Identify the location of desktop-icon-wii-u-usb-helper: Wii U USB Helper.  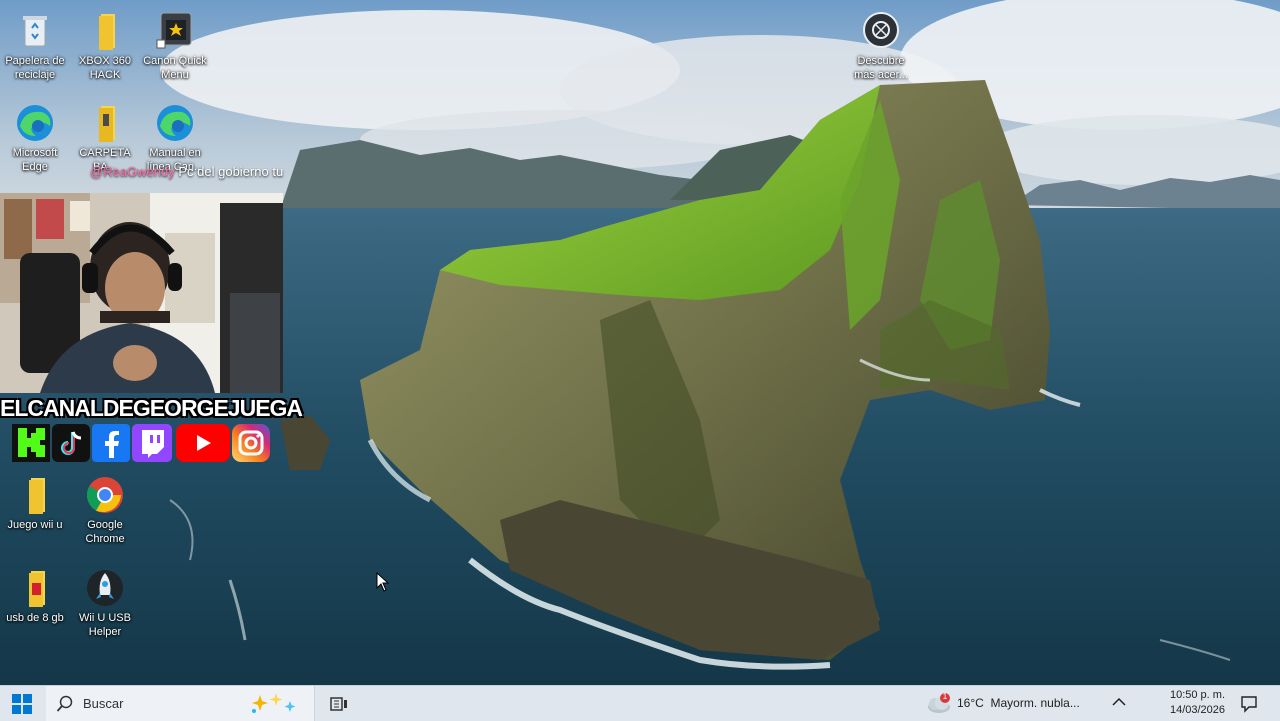
(105, 603).